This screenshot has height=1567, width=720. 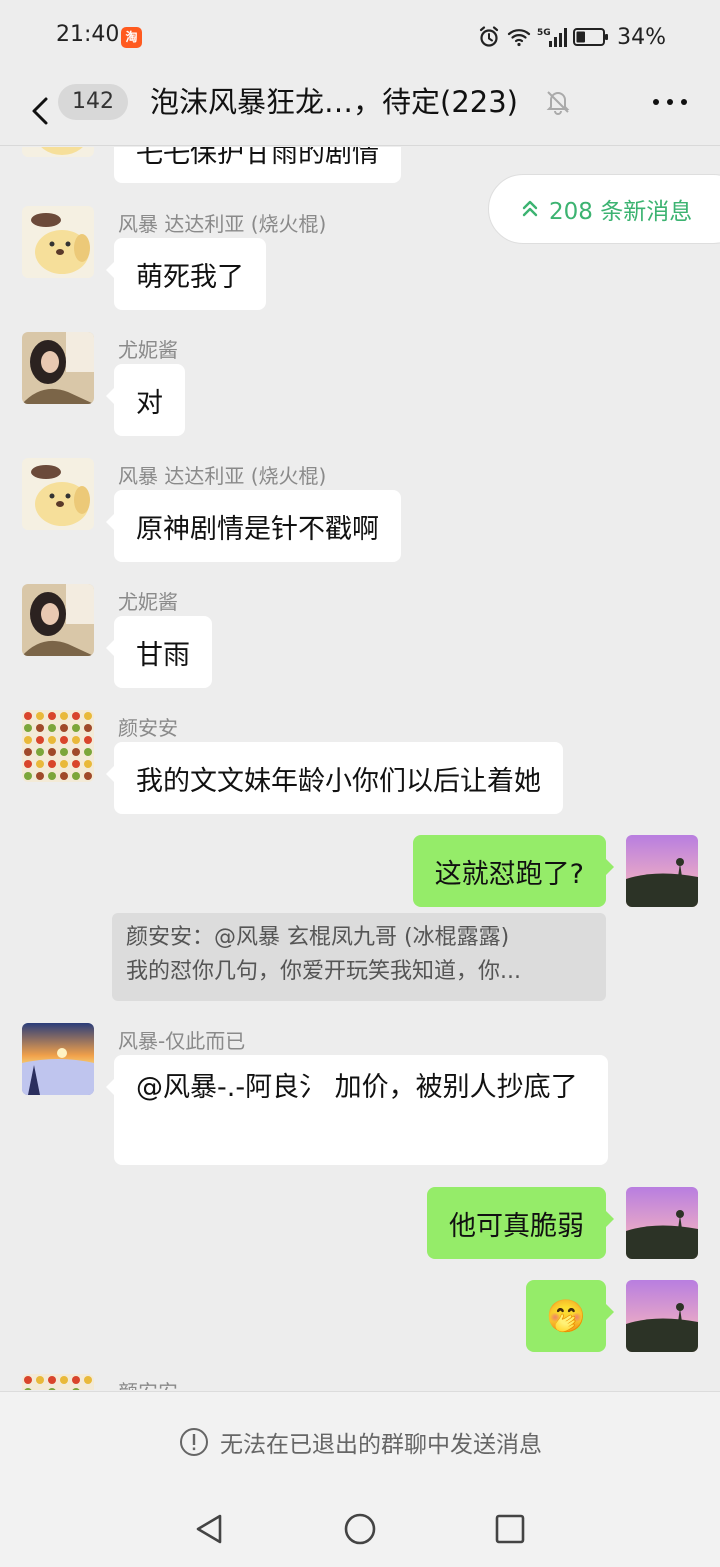 What do you see at coordinates (149, 403) in the screenshot?
I see `message-text: 对` at bounding box center [149, 403].